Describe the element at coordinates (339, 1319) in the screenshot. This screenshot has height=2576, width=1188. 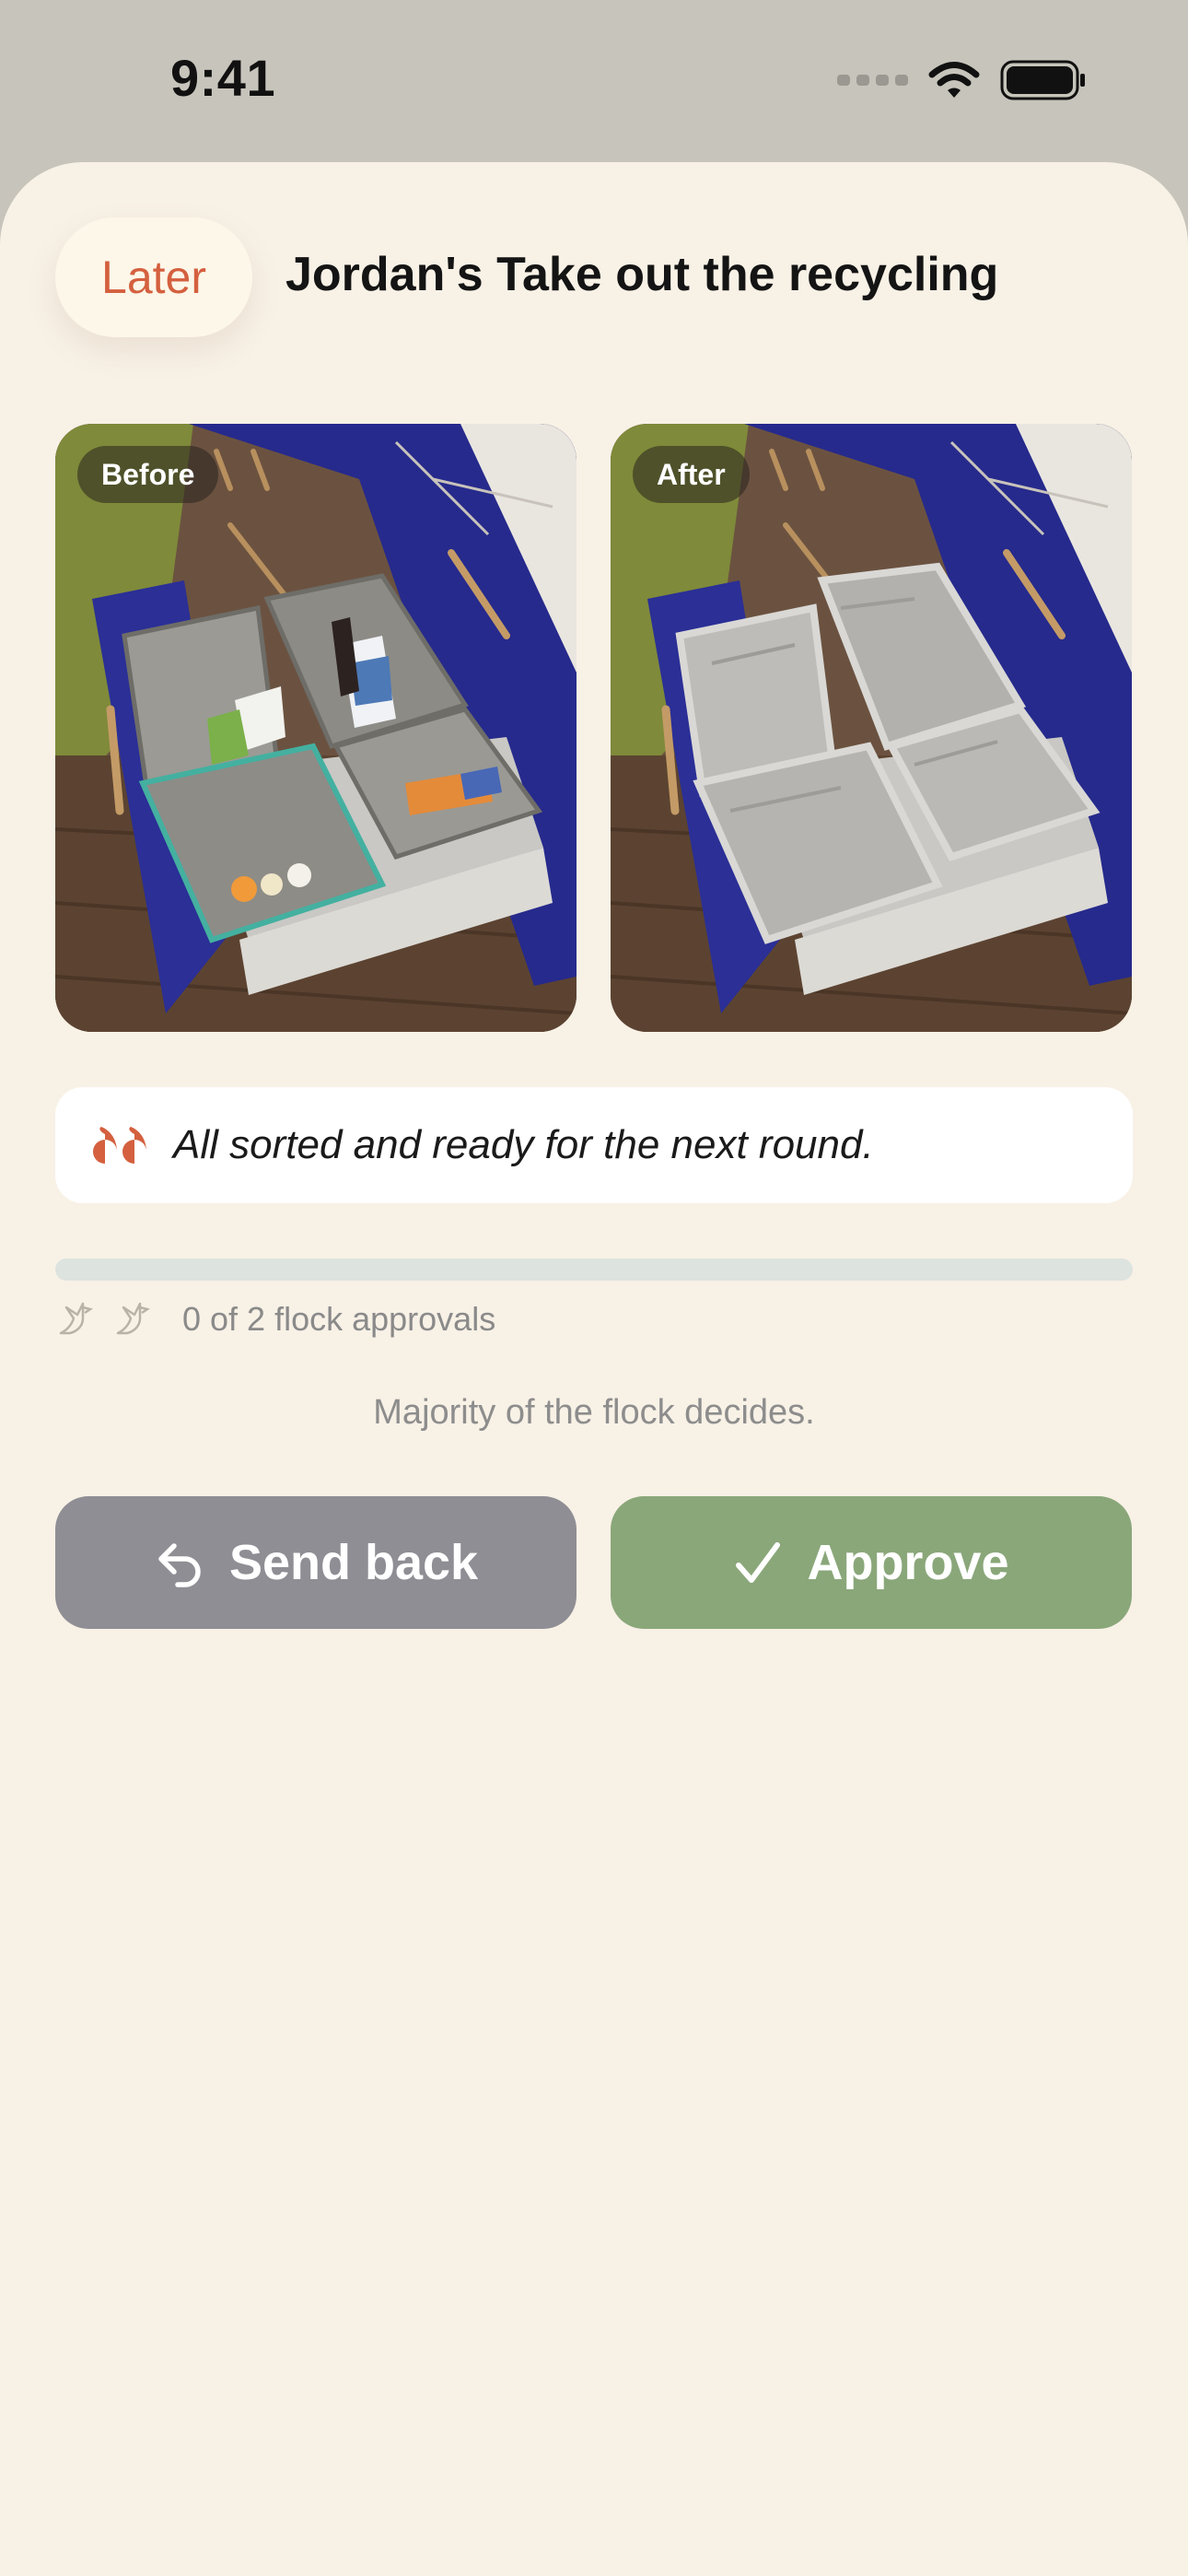
I see `approvals-count-text: 0 of 2 flock approvals` at that location.